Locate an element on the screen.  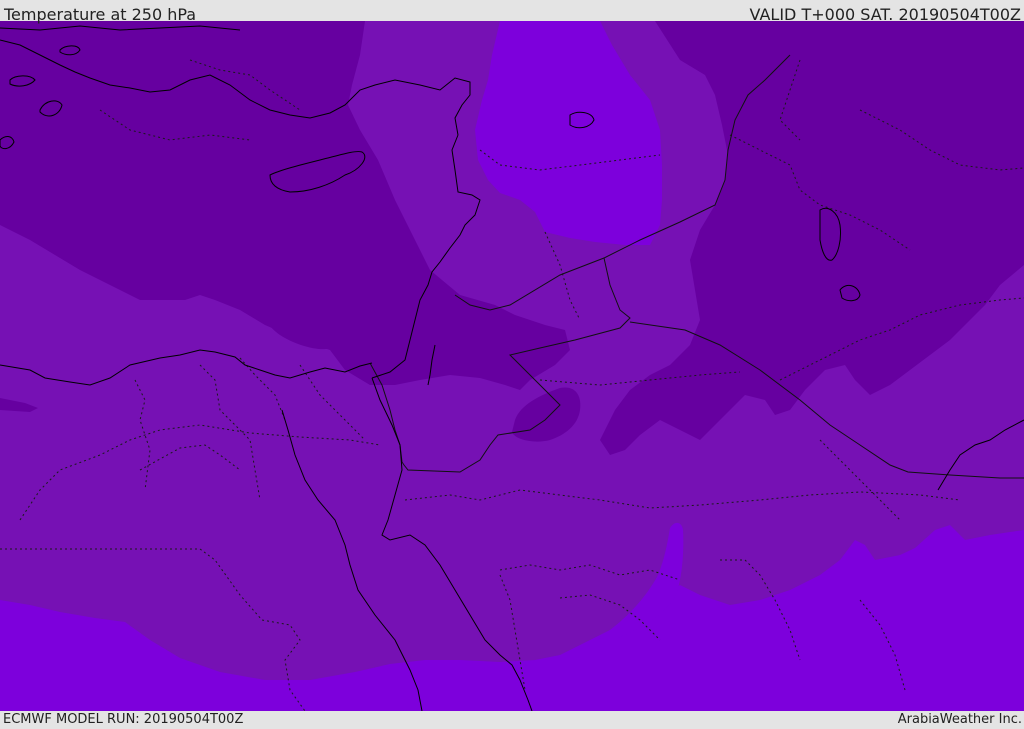
map-title: Temperature at 250 hPa is located at coordinates (100, 14).